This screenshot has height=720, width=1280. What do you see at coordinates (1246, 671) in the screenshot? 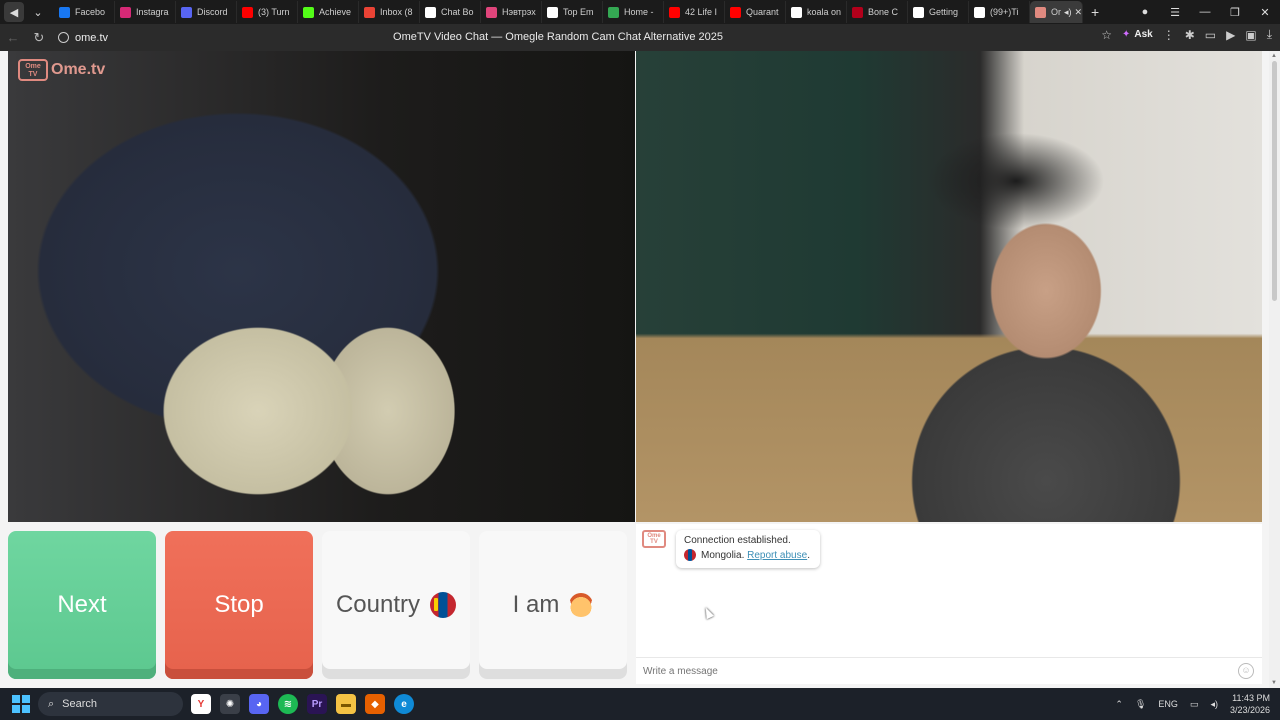
I see `emoji-icon: ☺` at bounding box center [1246, 671].